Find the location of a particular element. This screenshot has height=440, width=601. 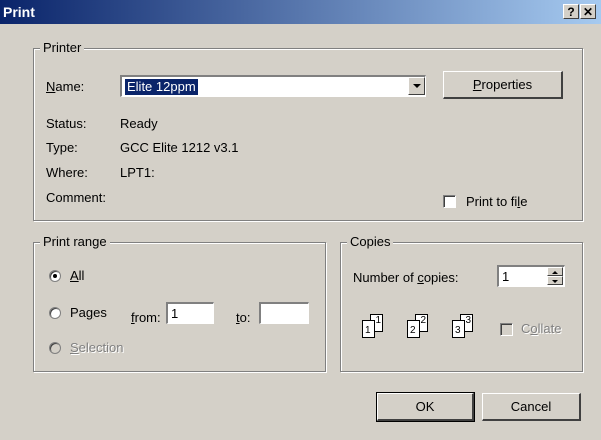

to-input is located at coordinates (284, 313).